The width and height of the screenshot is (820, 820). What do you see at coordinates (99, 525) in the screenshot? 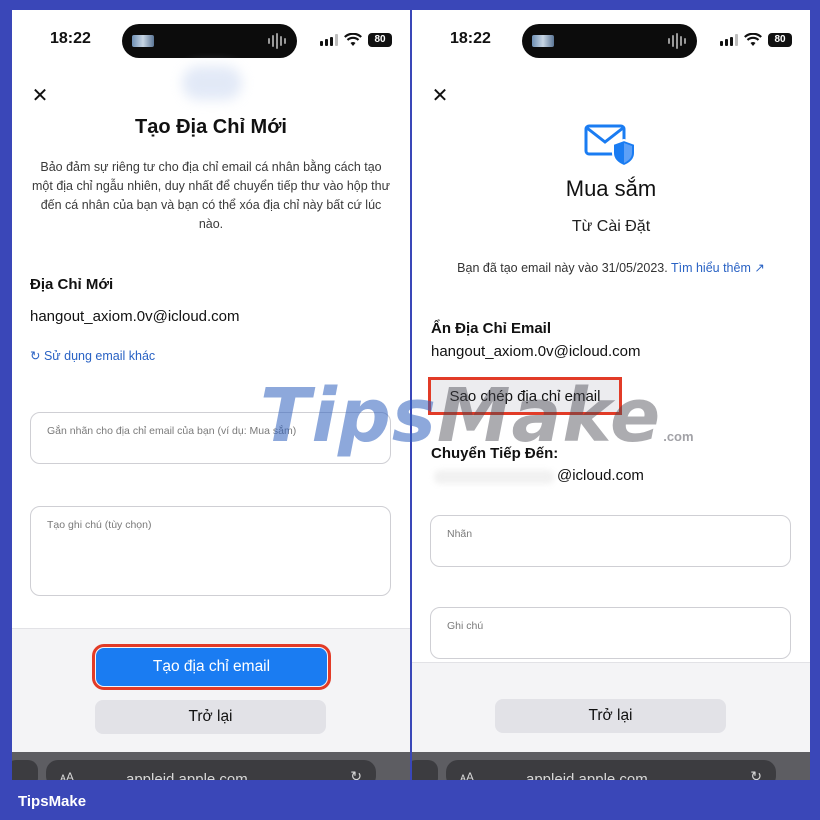
I see `note-textarea-placeholder: Tạo ghi chú (tùy chọn)` at bounding box center [99, 525].